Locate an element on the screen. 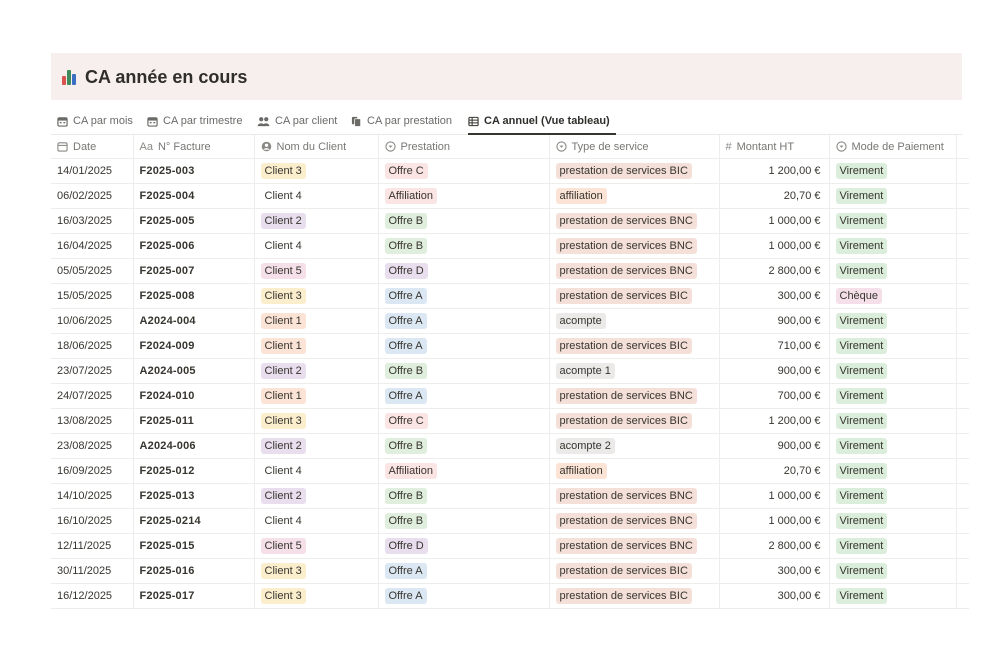 The image size is (1000, 667). date-cell: 16/04/2025 is located at coordinates (92, 246).